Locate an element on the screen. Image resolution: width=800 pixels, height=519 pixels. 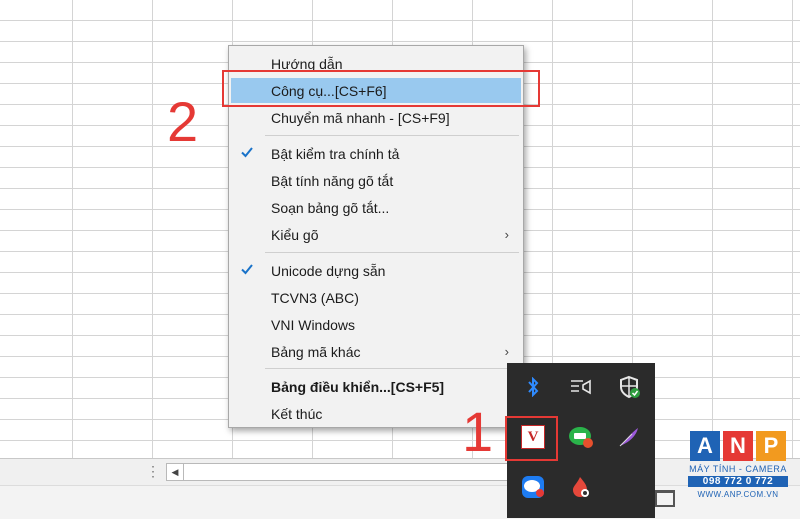
feather-icon is located at coordinates (629, 437).